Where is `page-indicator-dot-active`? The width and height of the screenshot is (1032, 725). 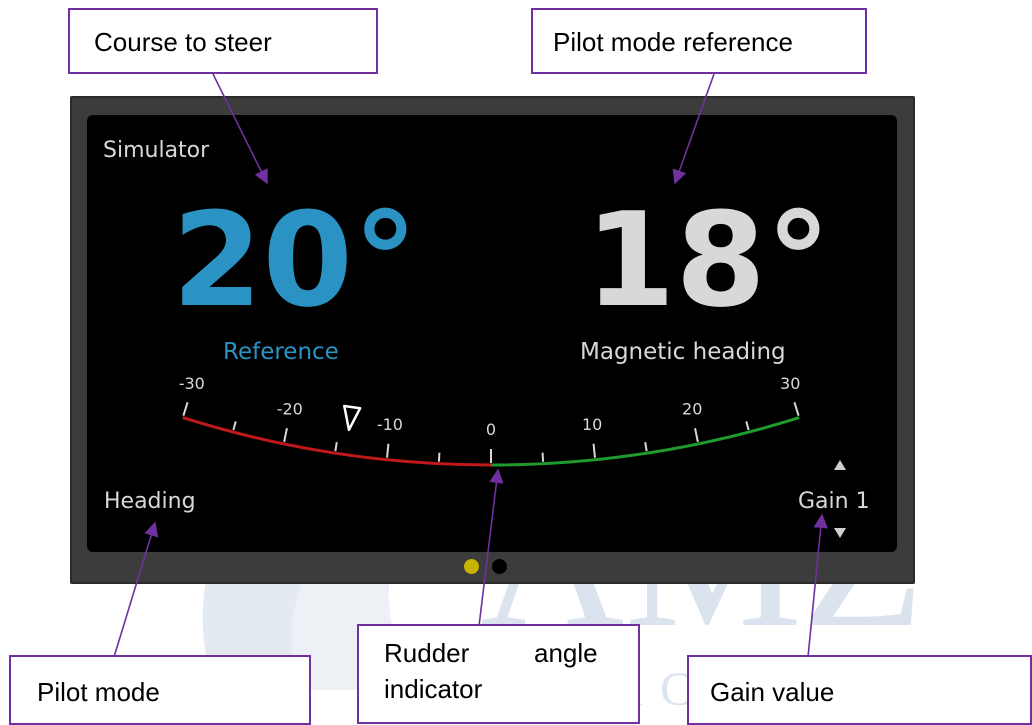 page-indicator-dot-active is located at coordinates (471, 566).